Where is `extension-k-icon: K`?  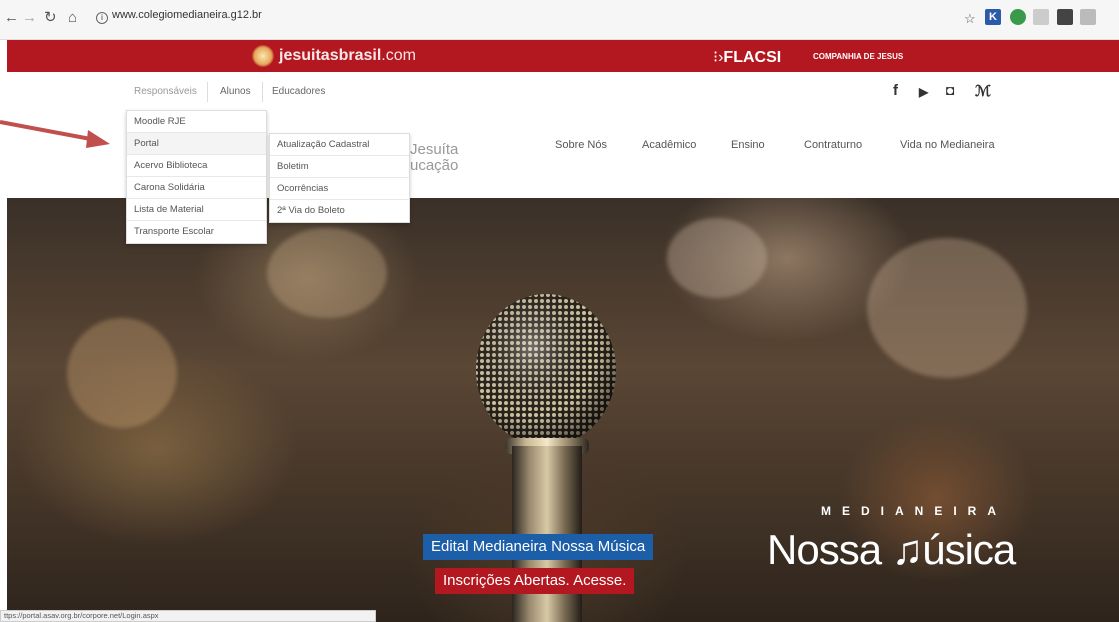
extension-k-icon: K is located at coordinates (993, 17).